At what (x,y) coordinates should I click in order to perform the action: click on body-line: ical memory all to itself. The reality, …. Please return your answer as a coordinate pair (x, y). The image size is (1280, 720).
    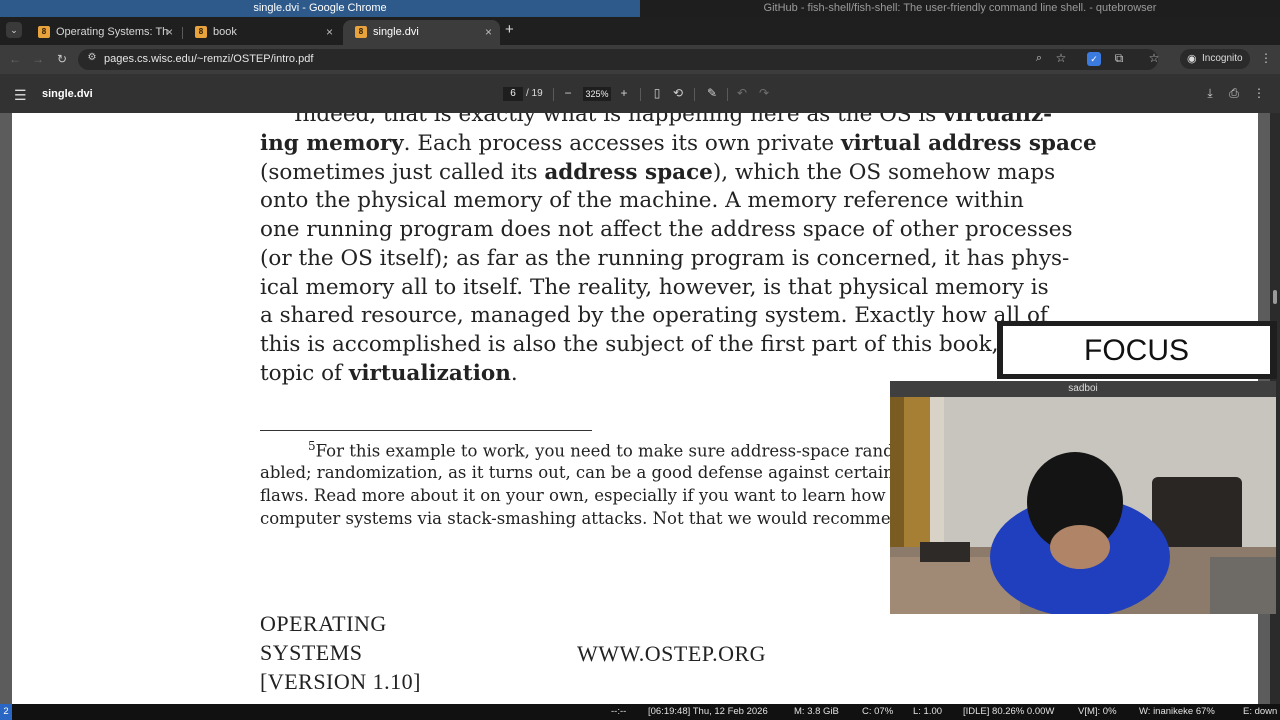
    Looking at the image, I should click on (675, 287).